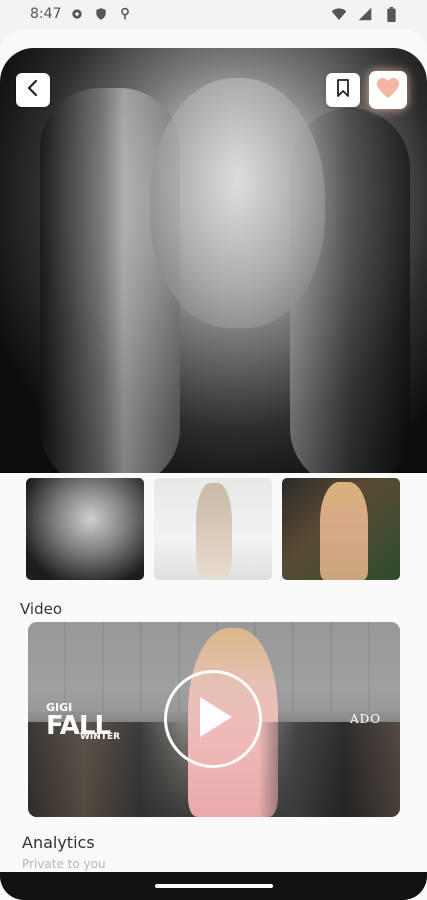 The height and width of the screenshot is (900, 427). Describe the element at coordinates (213, 15) in the screenshot. I see `status-bar: 8:47` at that location.